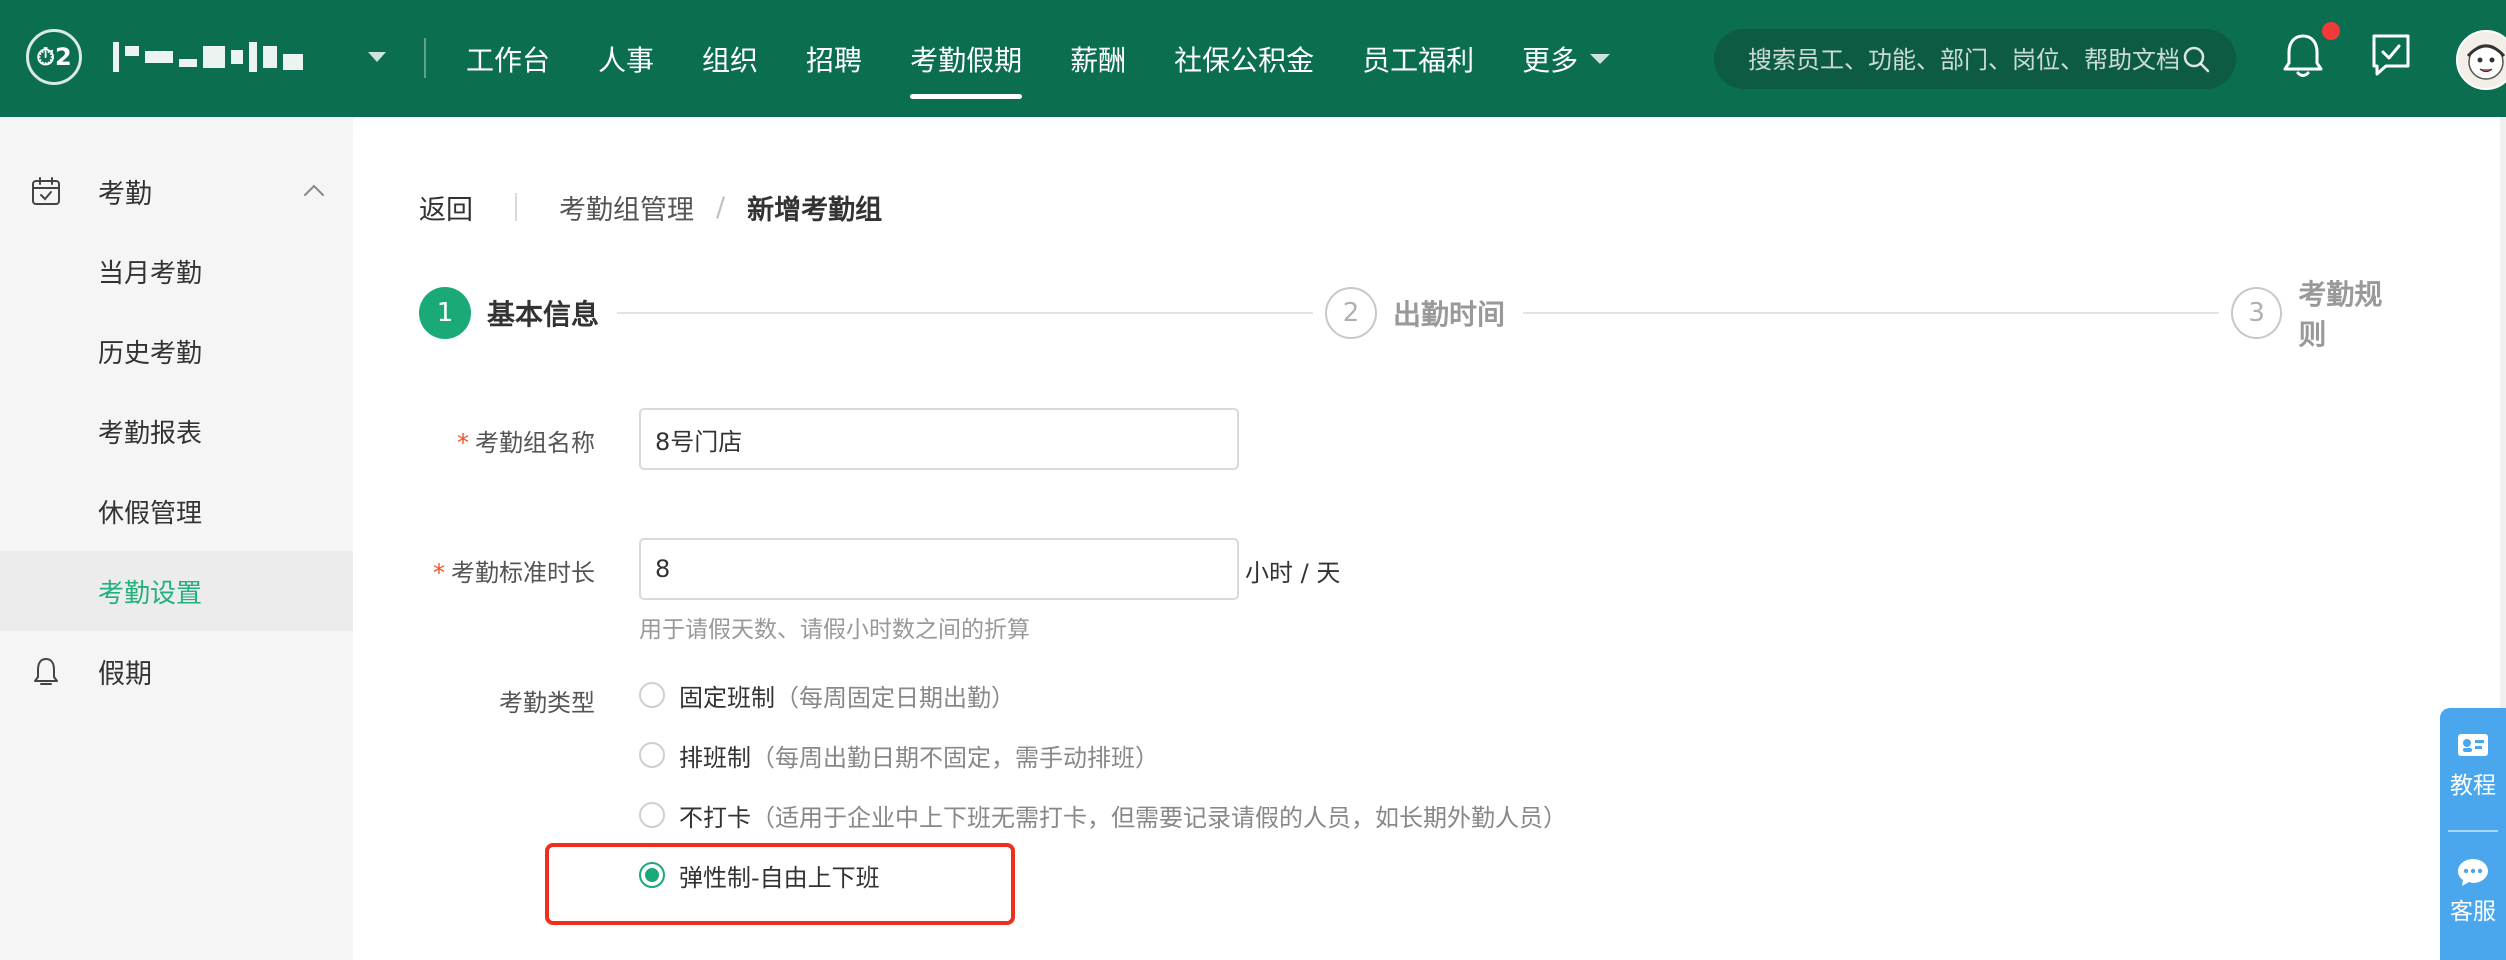 This screenshot has height=960, width=2506. Describe the element at coordinates (727, 697) in the screenshot. I see `radio-option-label: 固定班制` at that location.